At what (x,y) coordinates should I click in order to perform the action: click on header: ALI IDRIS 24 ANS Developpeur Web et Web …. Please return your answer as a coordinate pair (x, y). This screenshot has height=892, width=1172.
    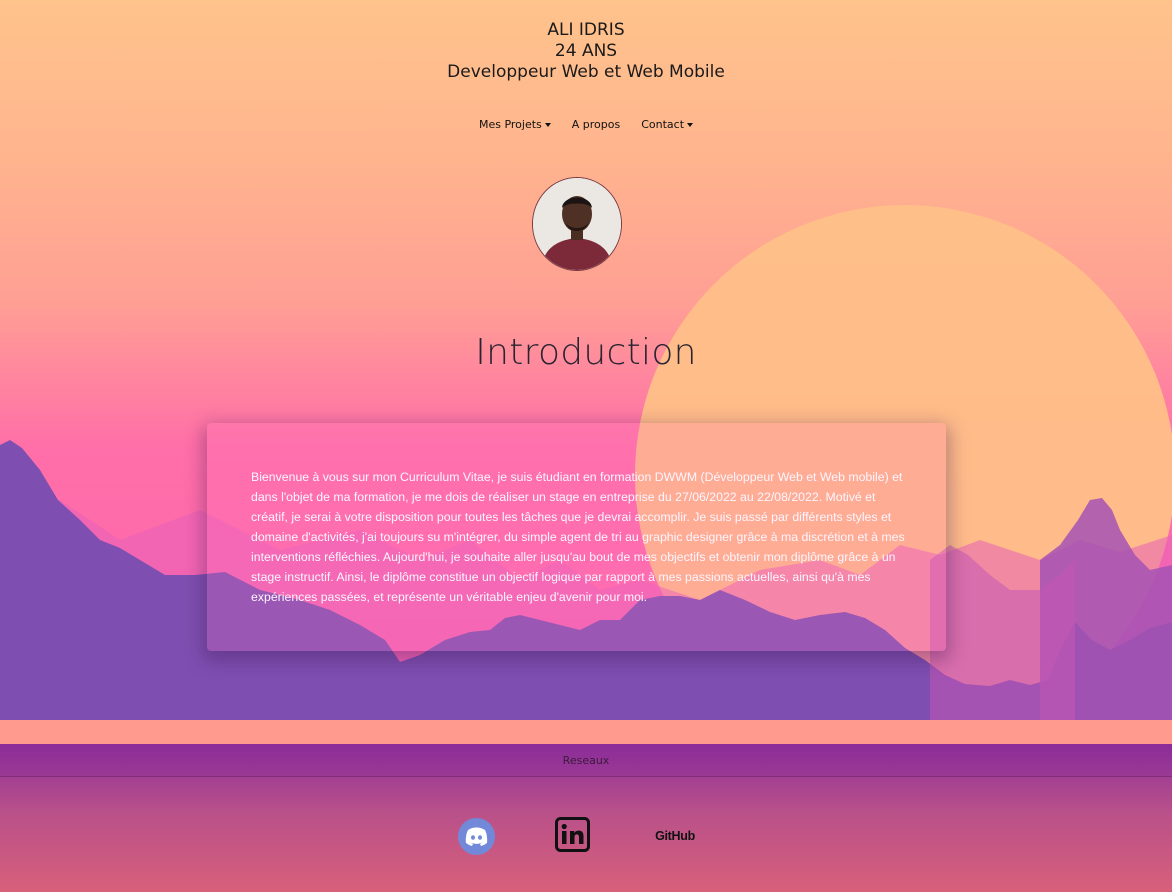
    Looking at the image, I should click on (586, 51).